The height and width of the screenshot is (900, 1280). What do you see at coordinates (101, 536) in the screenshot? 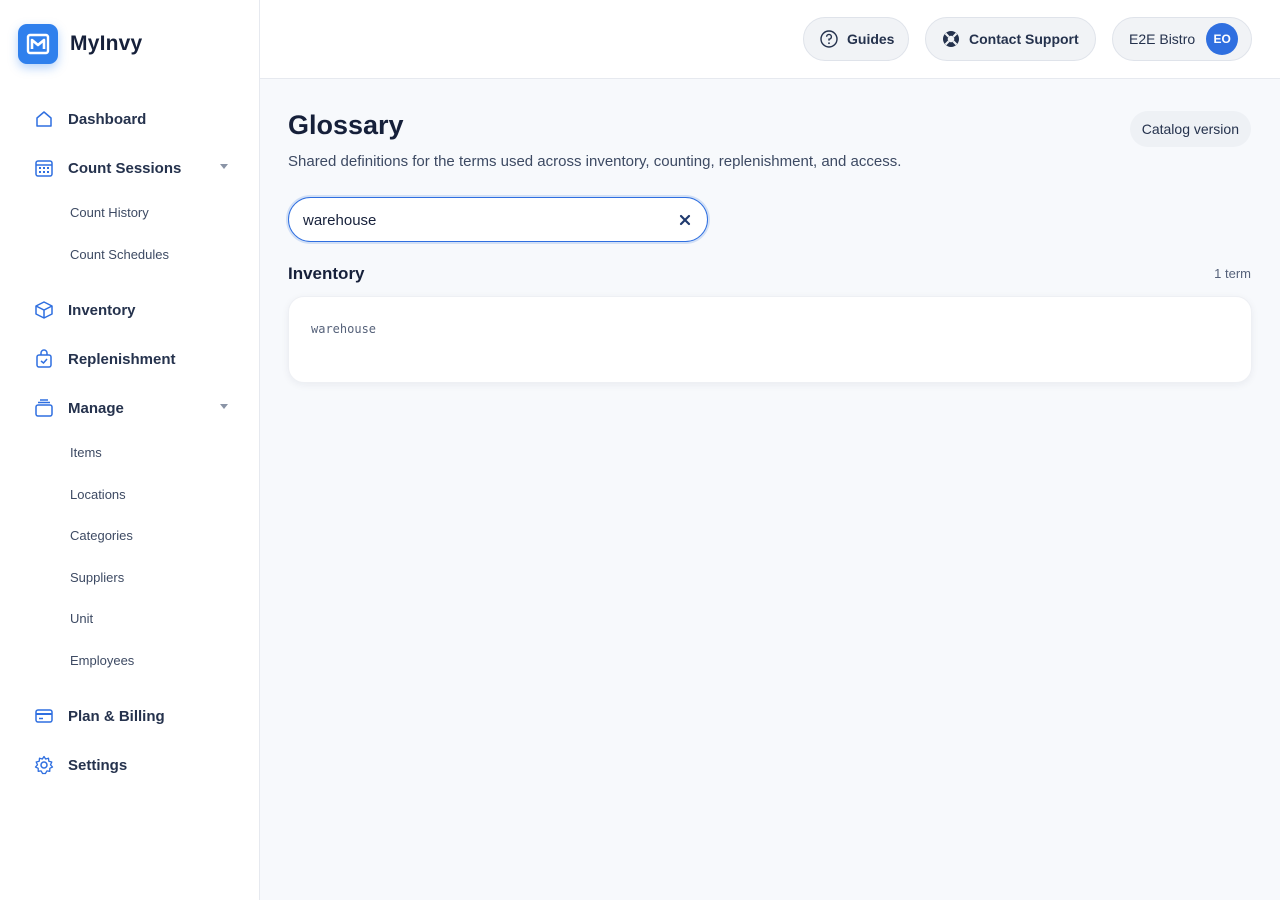
I see `sidebar-subitem-categories: Categories` at bounding box center [101, 536].